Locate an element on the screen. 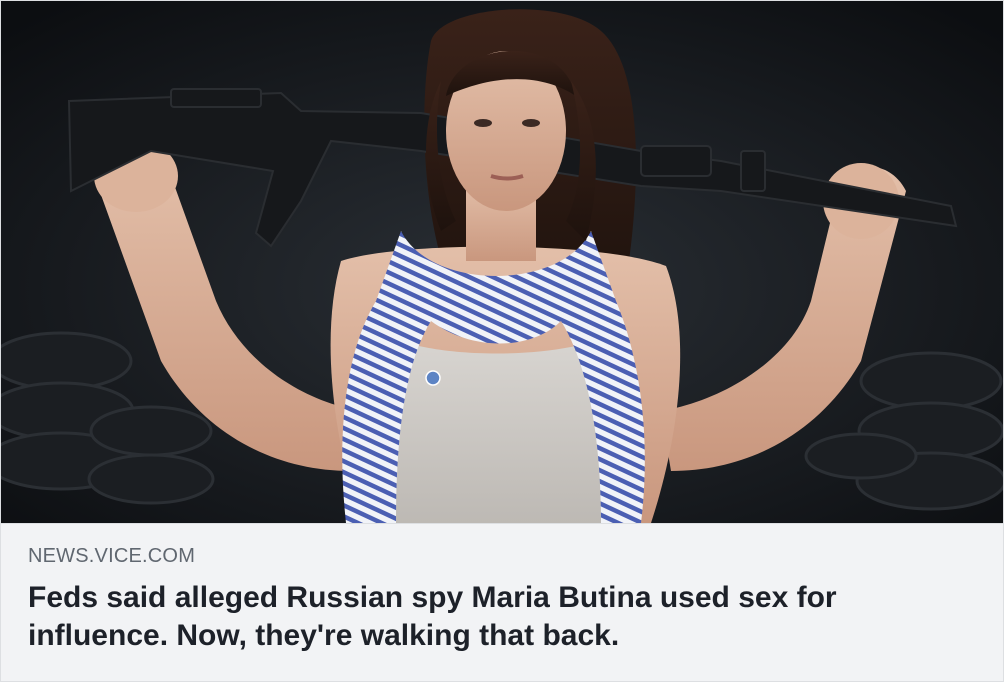 The width and height of the screenshot is (1004, 682). source-domain: NEWS.VICE.COM is located at coordinates (112, 556).